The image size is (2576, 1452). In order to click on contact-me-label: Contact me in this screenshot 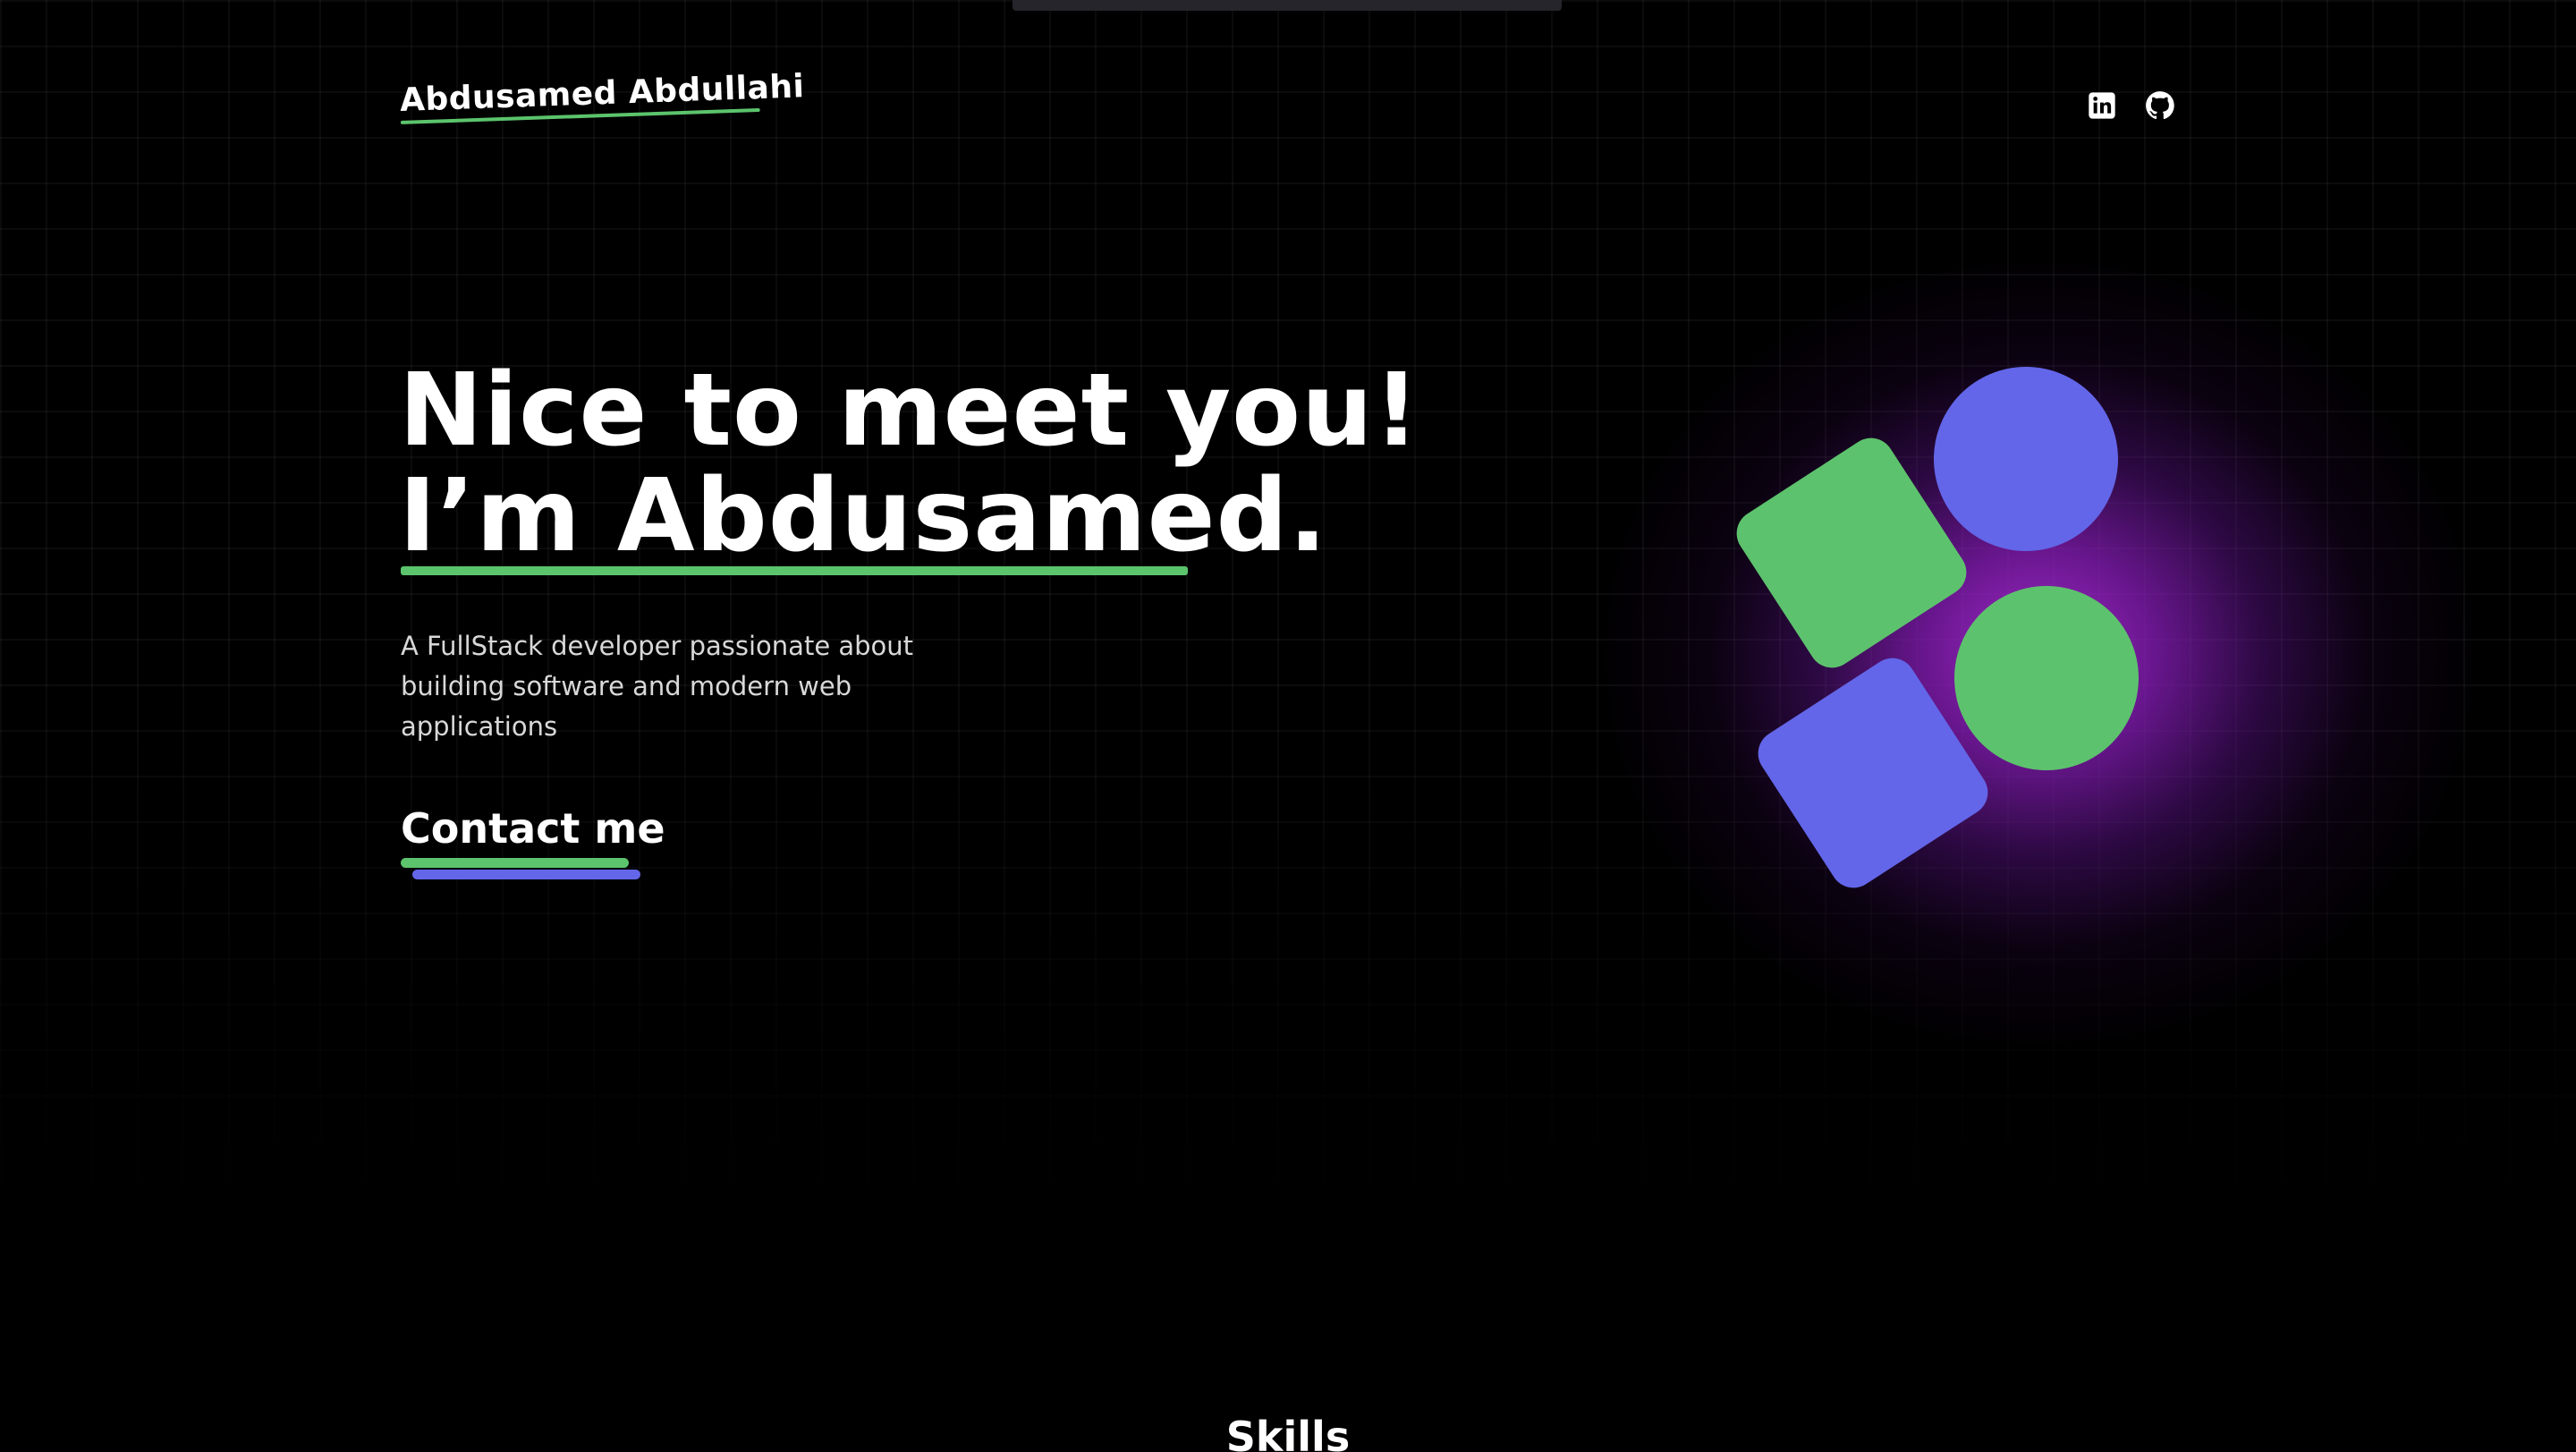, I will do `click(533, 828)`.